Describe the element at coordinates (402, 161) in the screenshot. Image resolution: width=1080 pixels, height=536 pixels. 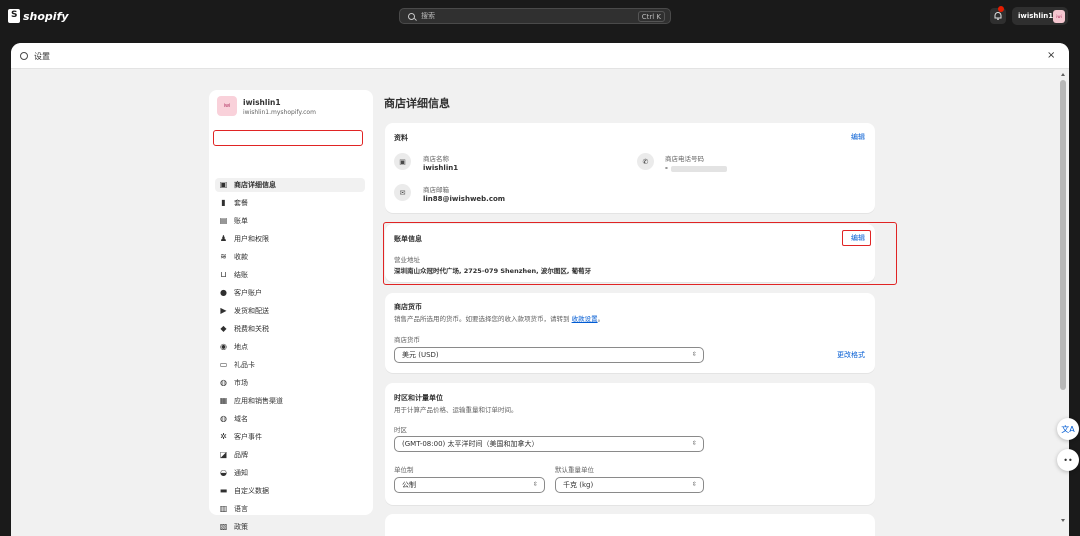
I see `store-icon: ▣` at that location.